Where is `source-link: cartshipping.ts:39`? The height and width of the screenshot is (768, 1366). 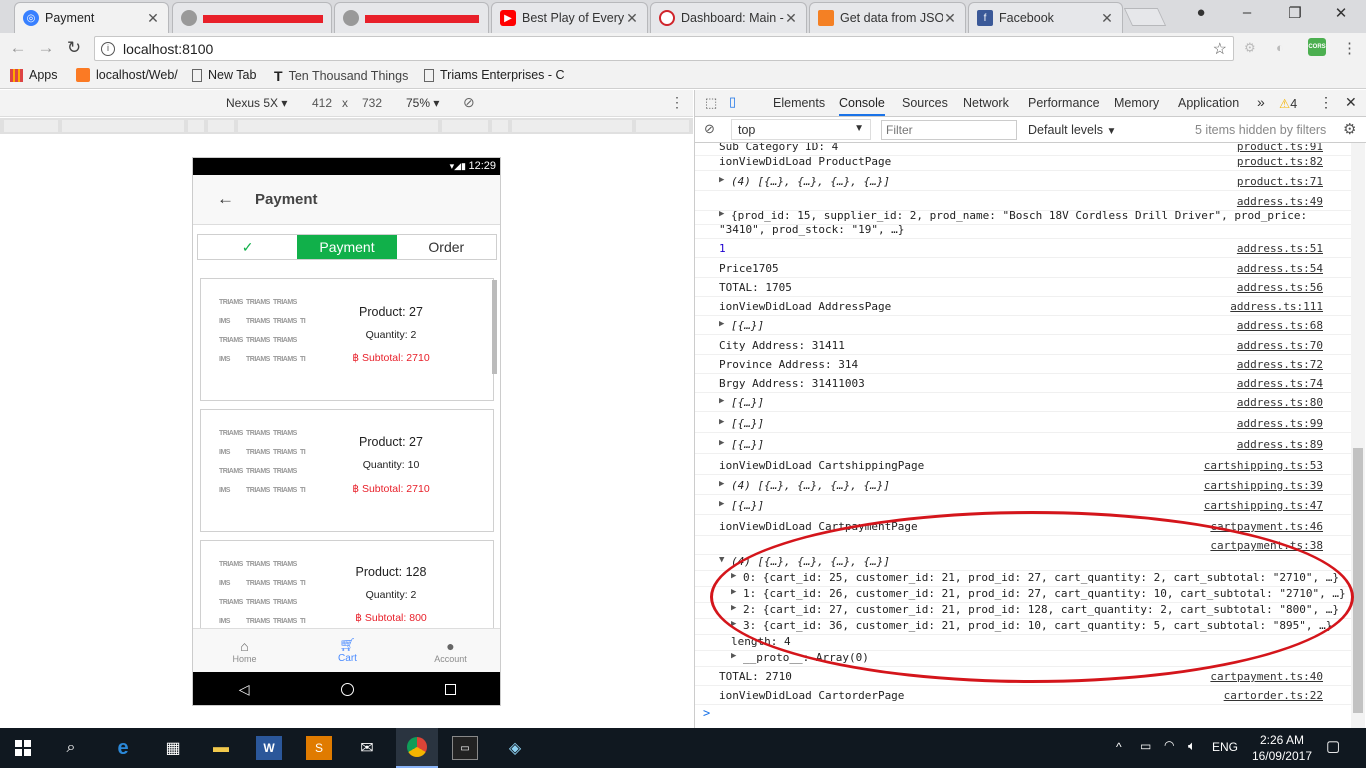 source-link: cartshipping.ts:39 is located at coordinates (1263, 485).